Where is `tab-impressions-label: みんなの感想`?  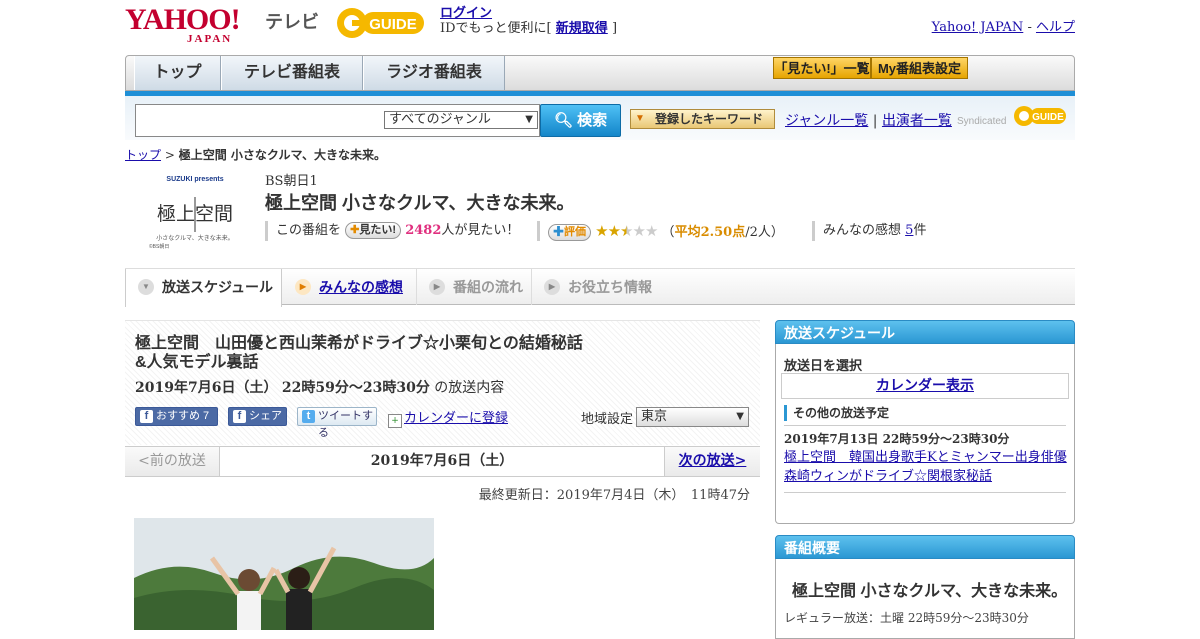
tab-impressions-label: みんなの感想 is located at coordinates (361, 287).